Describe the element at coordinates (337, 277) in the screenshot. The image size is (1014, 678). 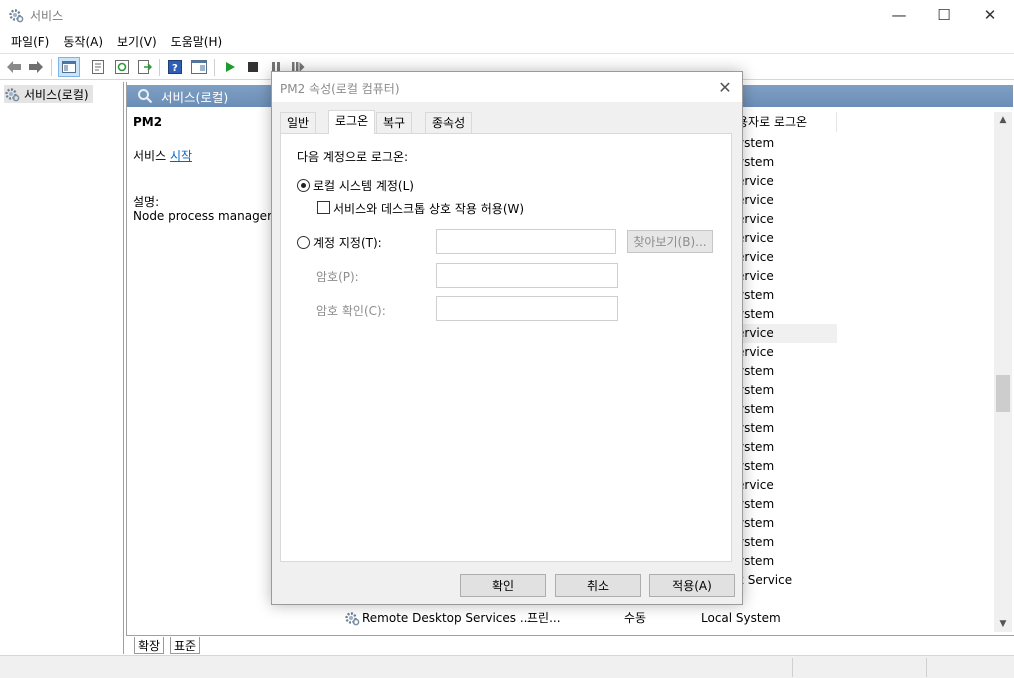
I see `password-label: 암호(P):` at that location.